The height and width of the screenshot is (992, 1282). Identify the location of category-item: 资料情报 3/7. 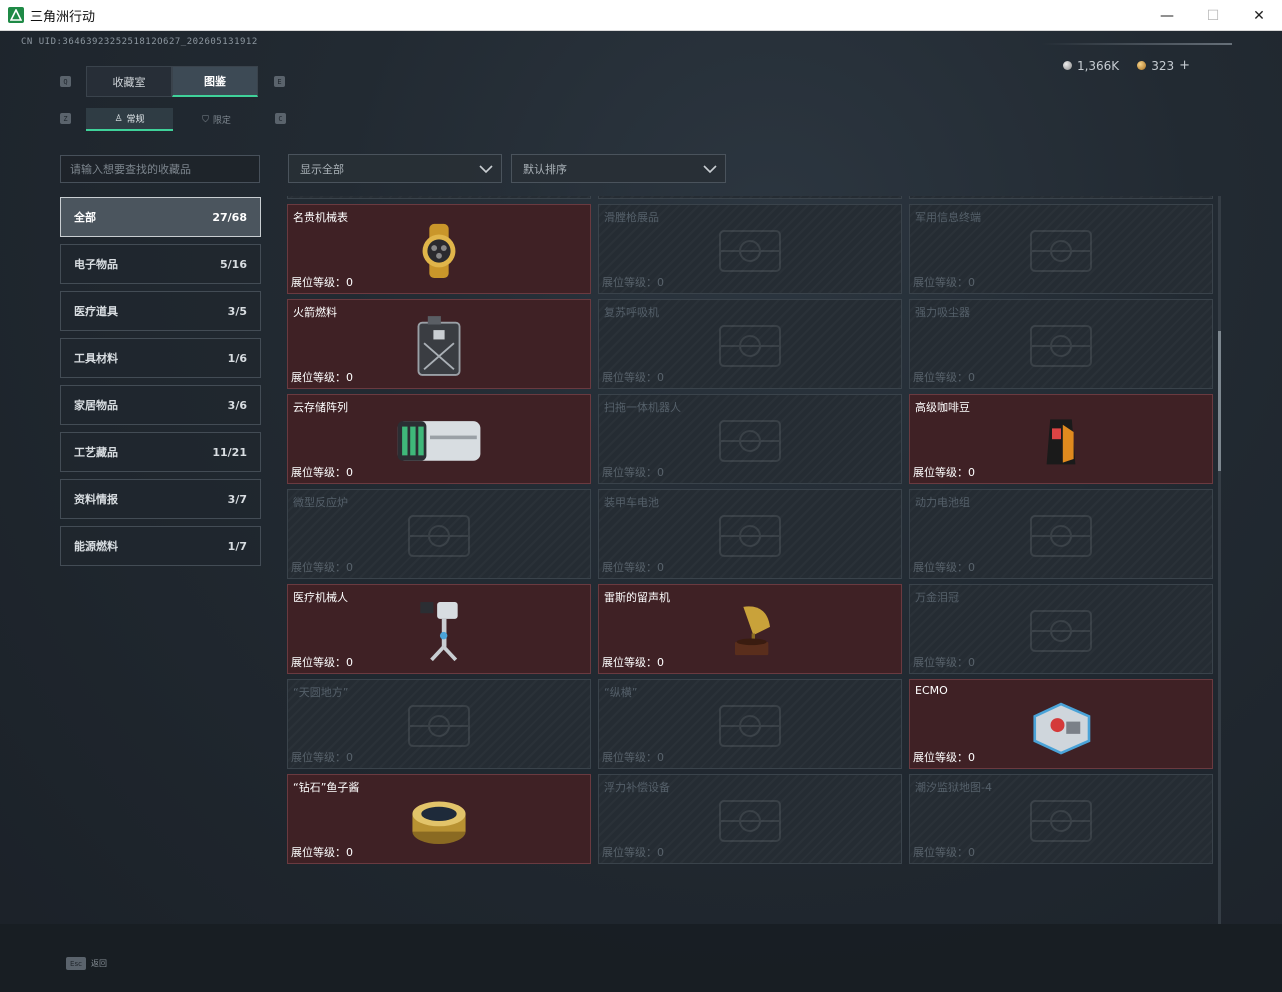
(160, 499).